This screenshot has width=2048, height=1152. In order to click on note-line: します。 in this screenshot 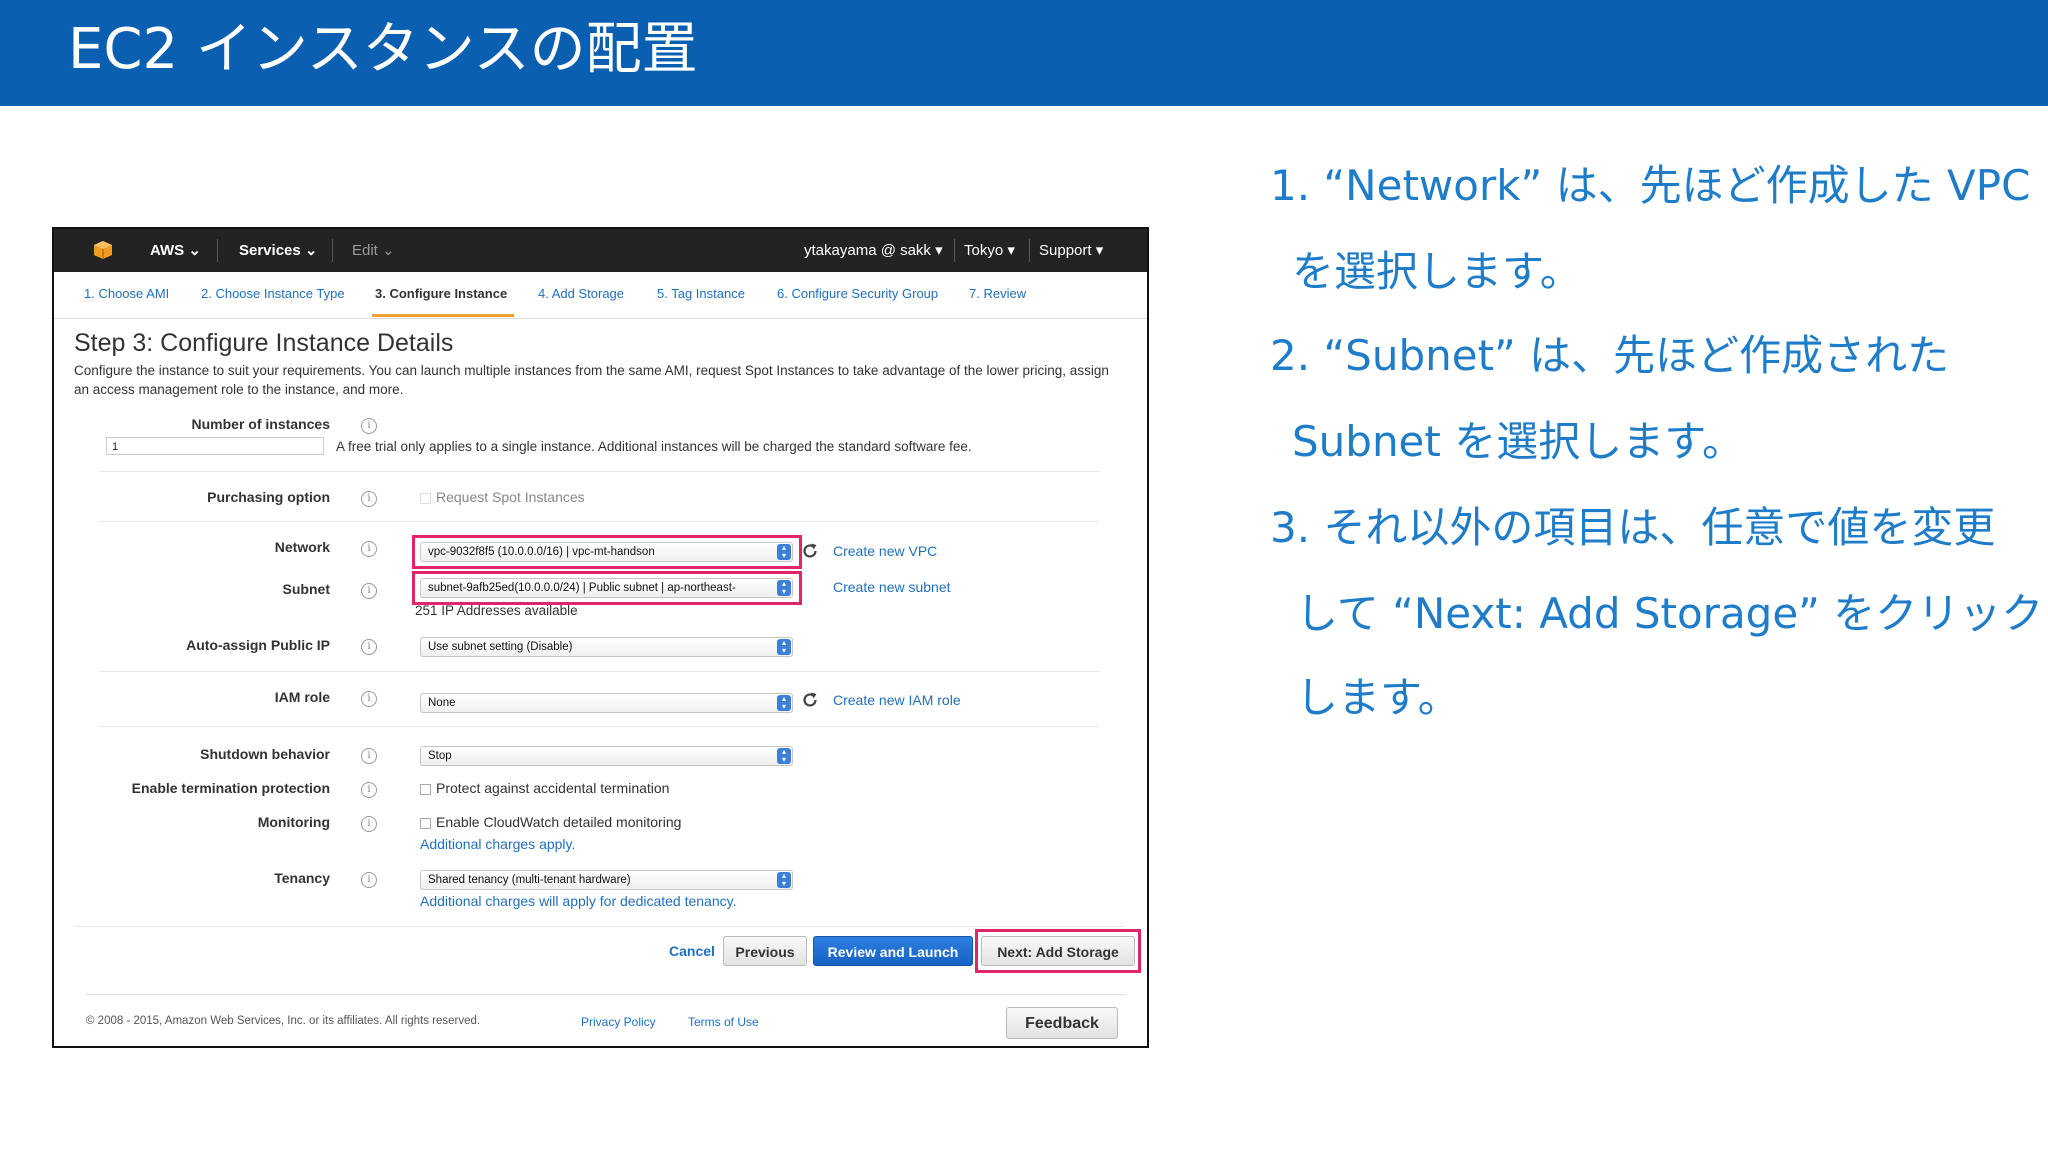, I will do `click(1378, 697)`.